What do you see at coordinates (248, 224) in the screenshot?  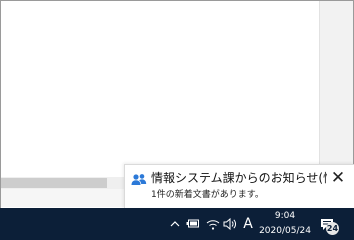 I see `ime-indicator: A` at bounding box center [248, 224].